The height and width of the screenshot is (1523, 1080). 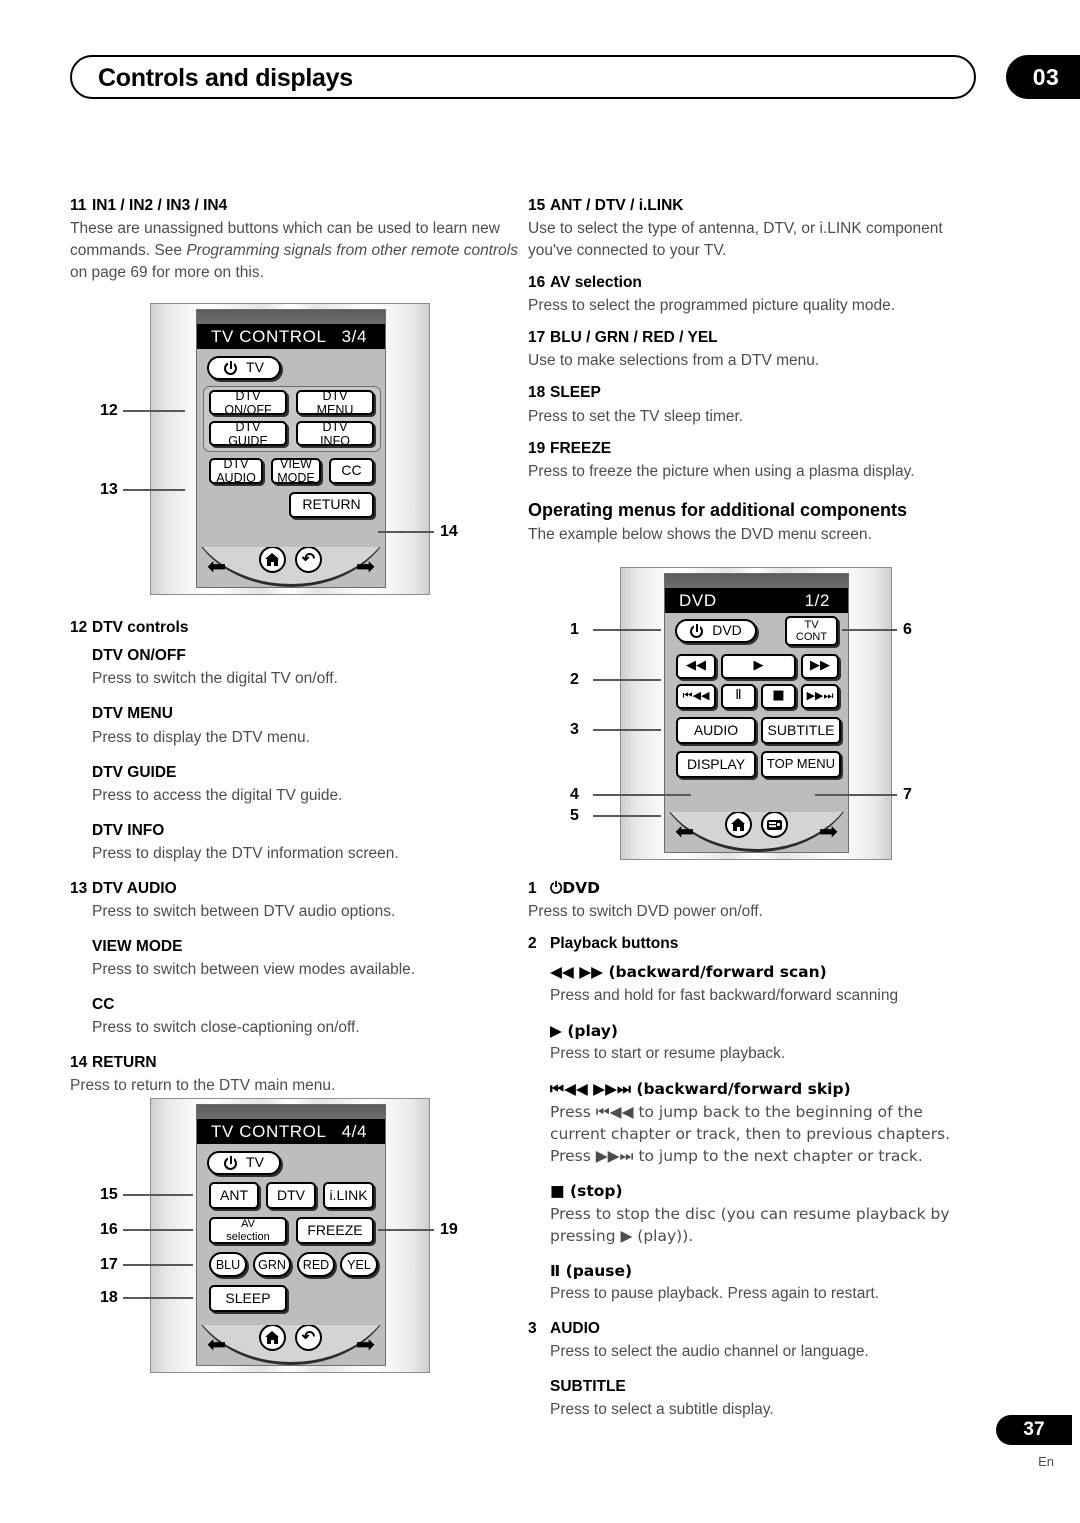 What do you see at coordinates (79, 1063) in the screenshot?
I see `entry-14-number: 14` at bounding box center [79, 1063].